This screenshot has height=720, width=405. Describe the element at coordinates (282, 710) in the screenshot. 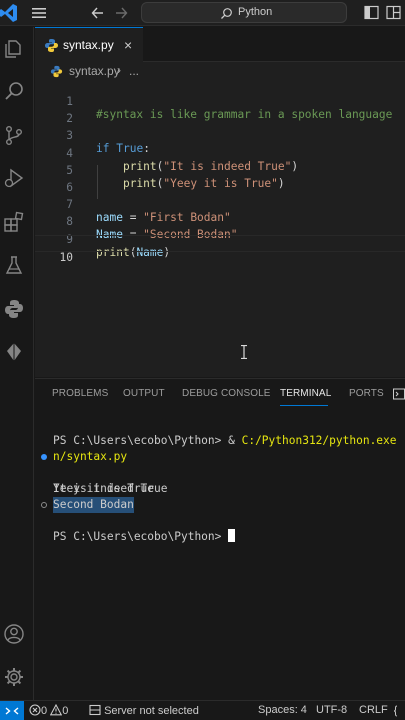

I see `indentation-status: Spaces: 4` at that location.